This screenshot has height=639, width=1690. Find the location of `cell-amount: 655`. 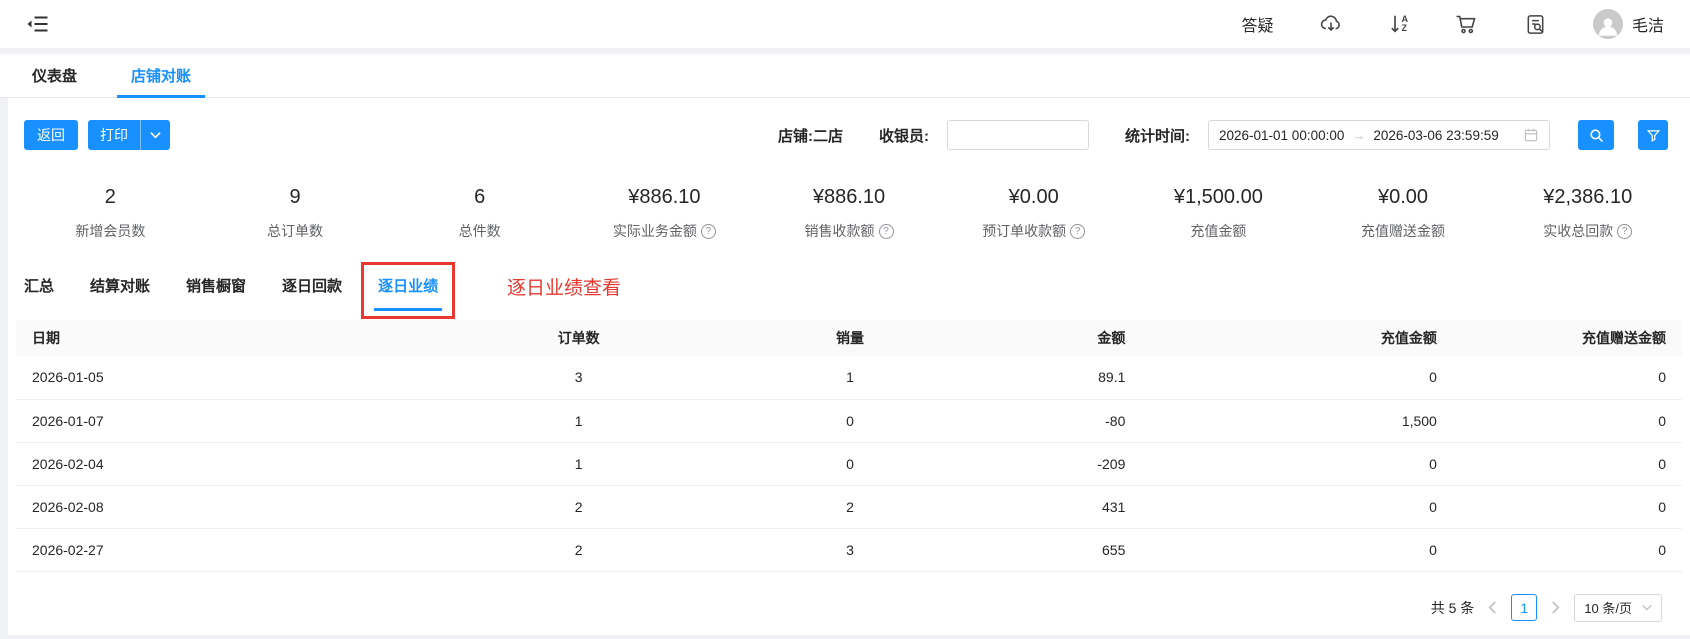

cell-amount: 655 is located at coordinates (1071, 550).